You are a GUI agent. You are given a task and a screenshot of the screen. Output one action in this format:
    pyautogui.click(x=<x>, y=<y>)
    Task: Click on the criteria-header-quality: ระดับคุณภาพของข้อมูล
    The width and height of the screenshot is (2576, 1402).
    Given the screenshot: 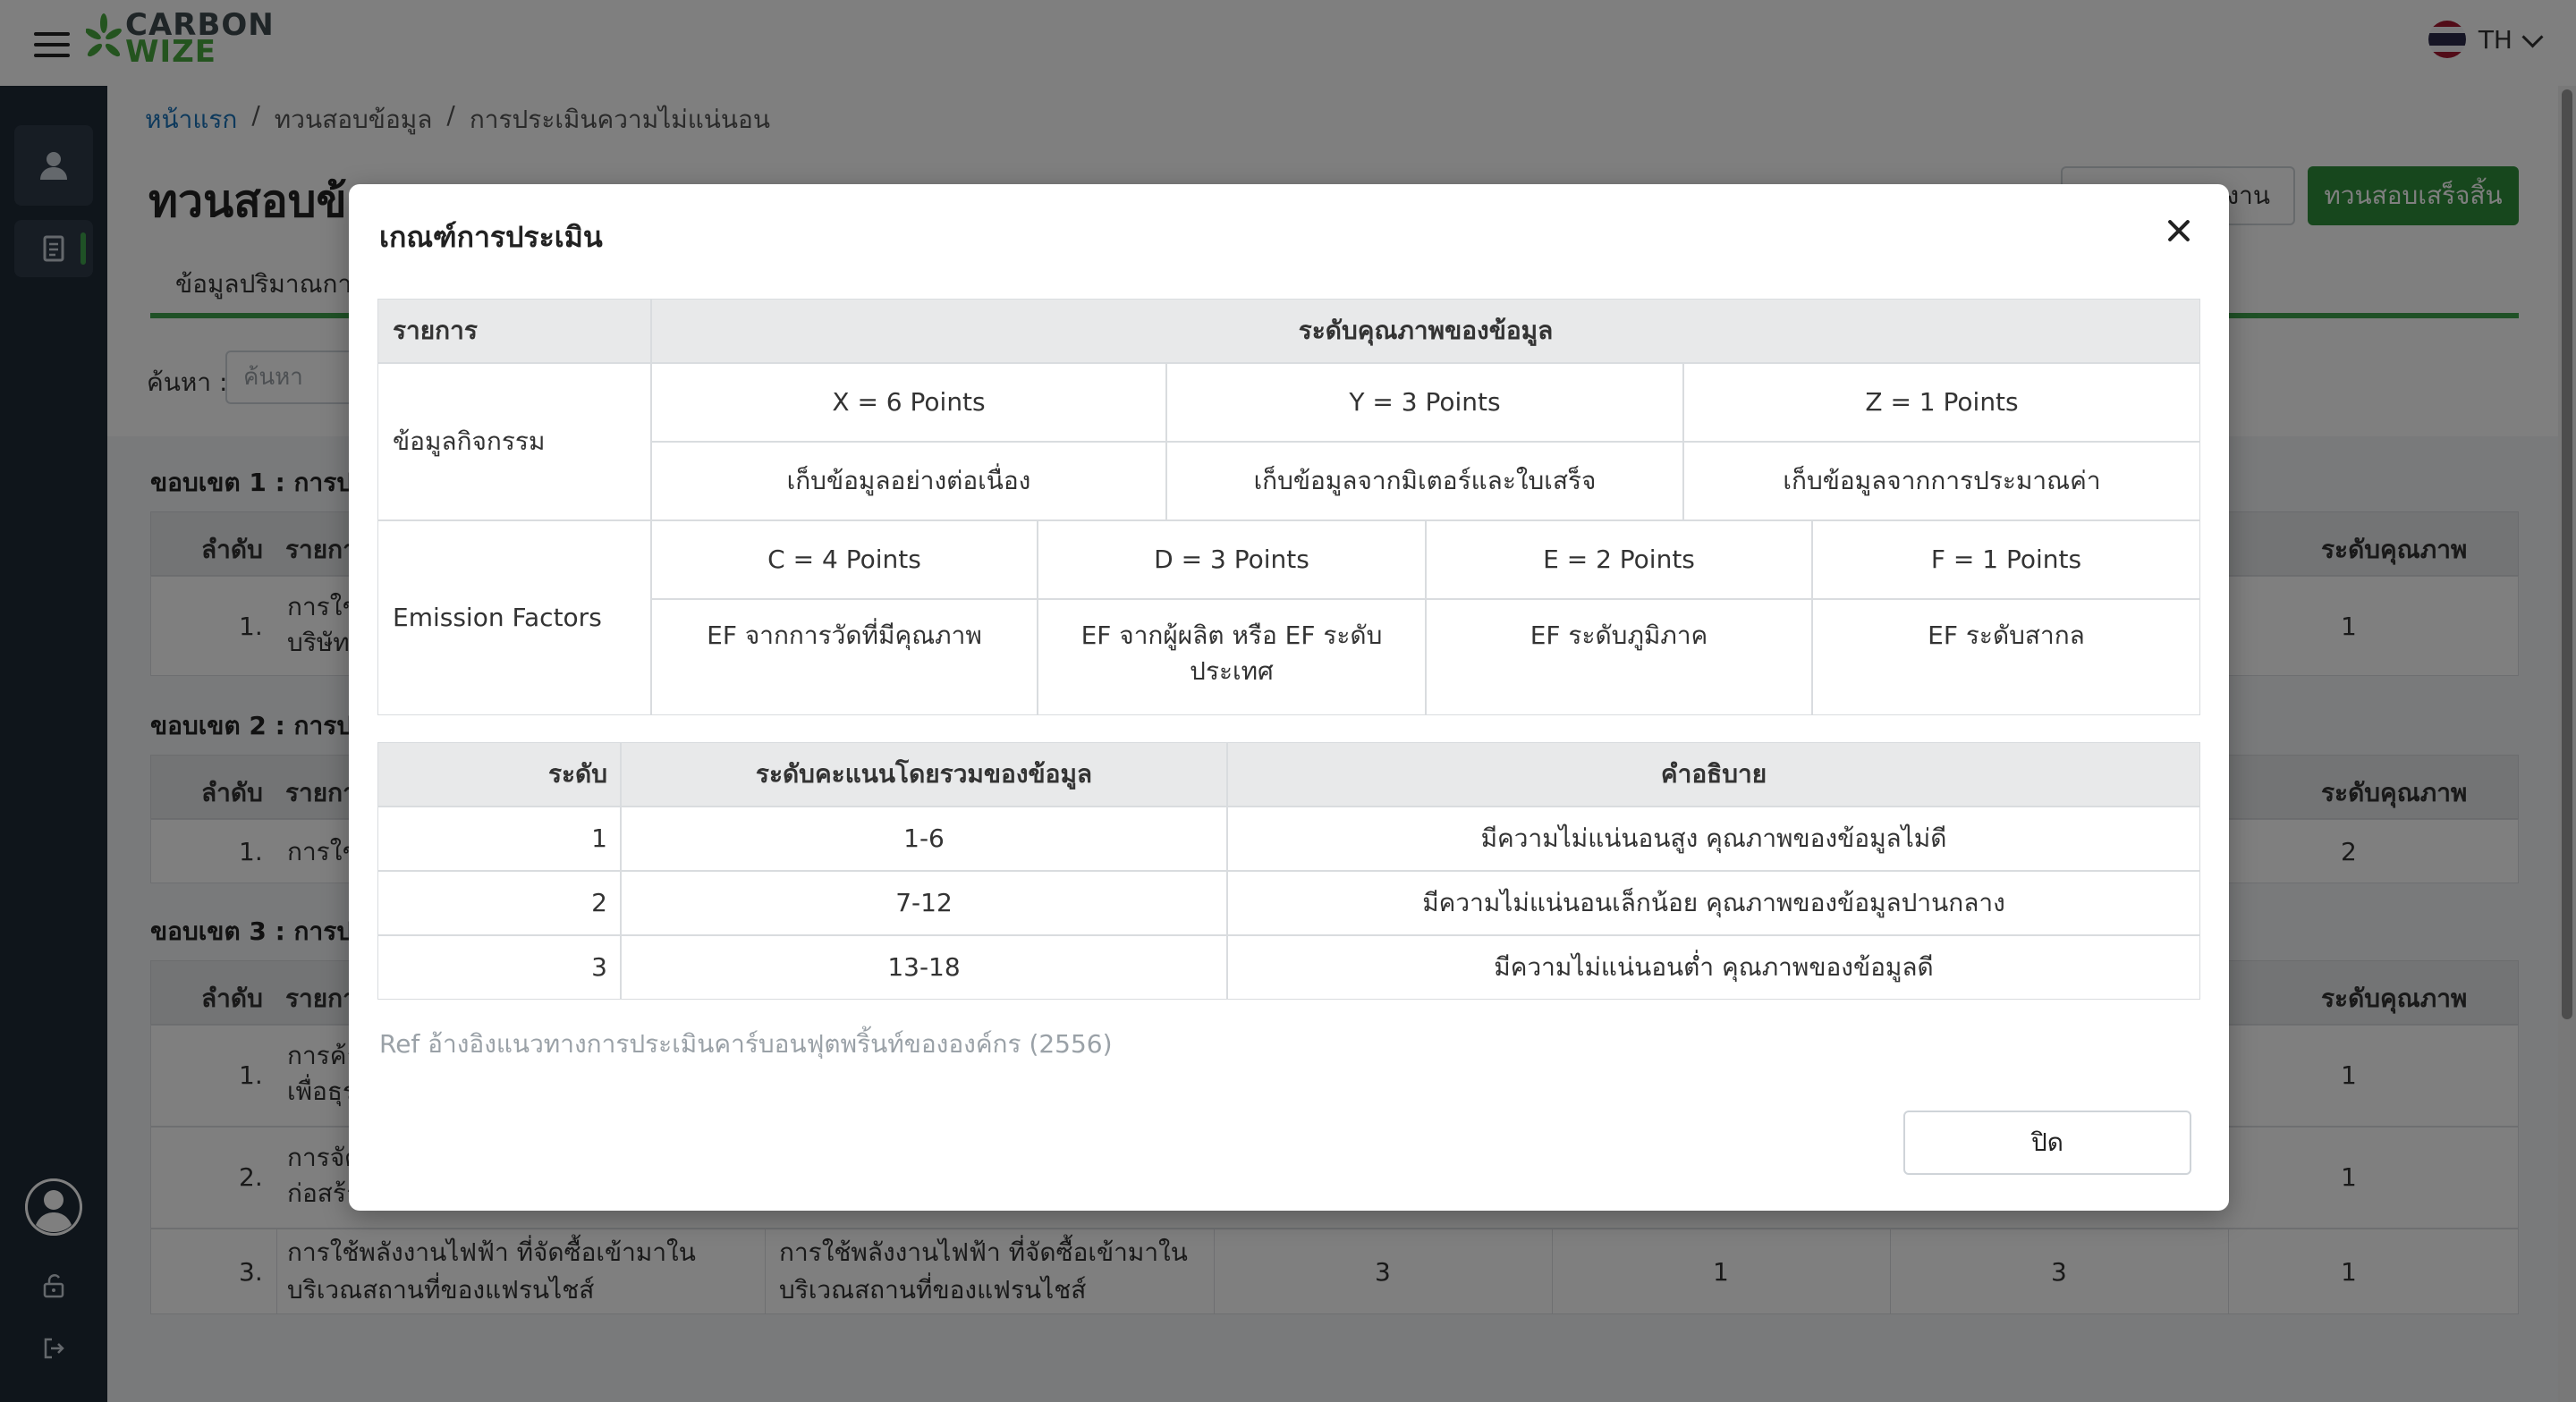 What is the action you would take?
    pyautogui.click(x=1425, y=331)
    